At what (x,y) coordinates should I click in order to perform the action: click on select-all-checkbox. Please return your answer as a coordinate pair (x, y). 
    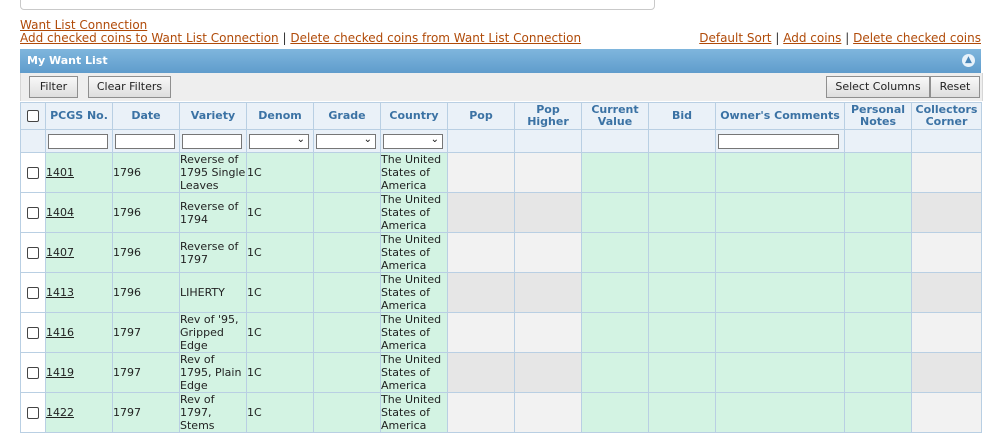
    Looking at the image, I should click on (33, 116).